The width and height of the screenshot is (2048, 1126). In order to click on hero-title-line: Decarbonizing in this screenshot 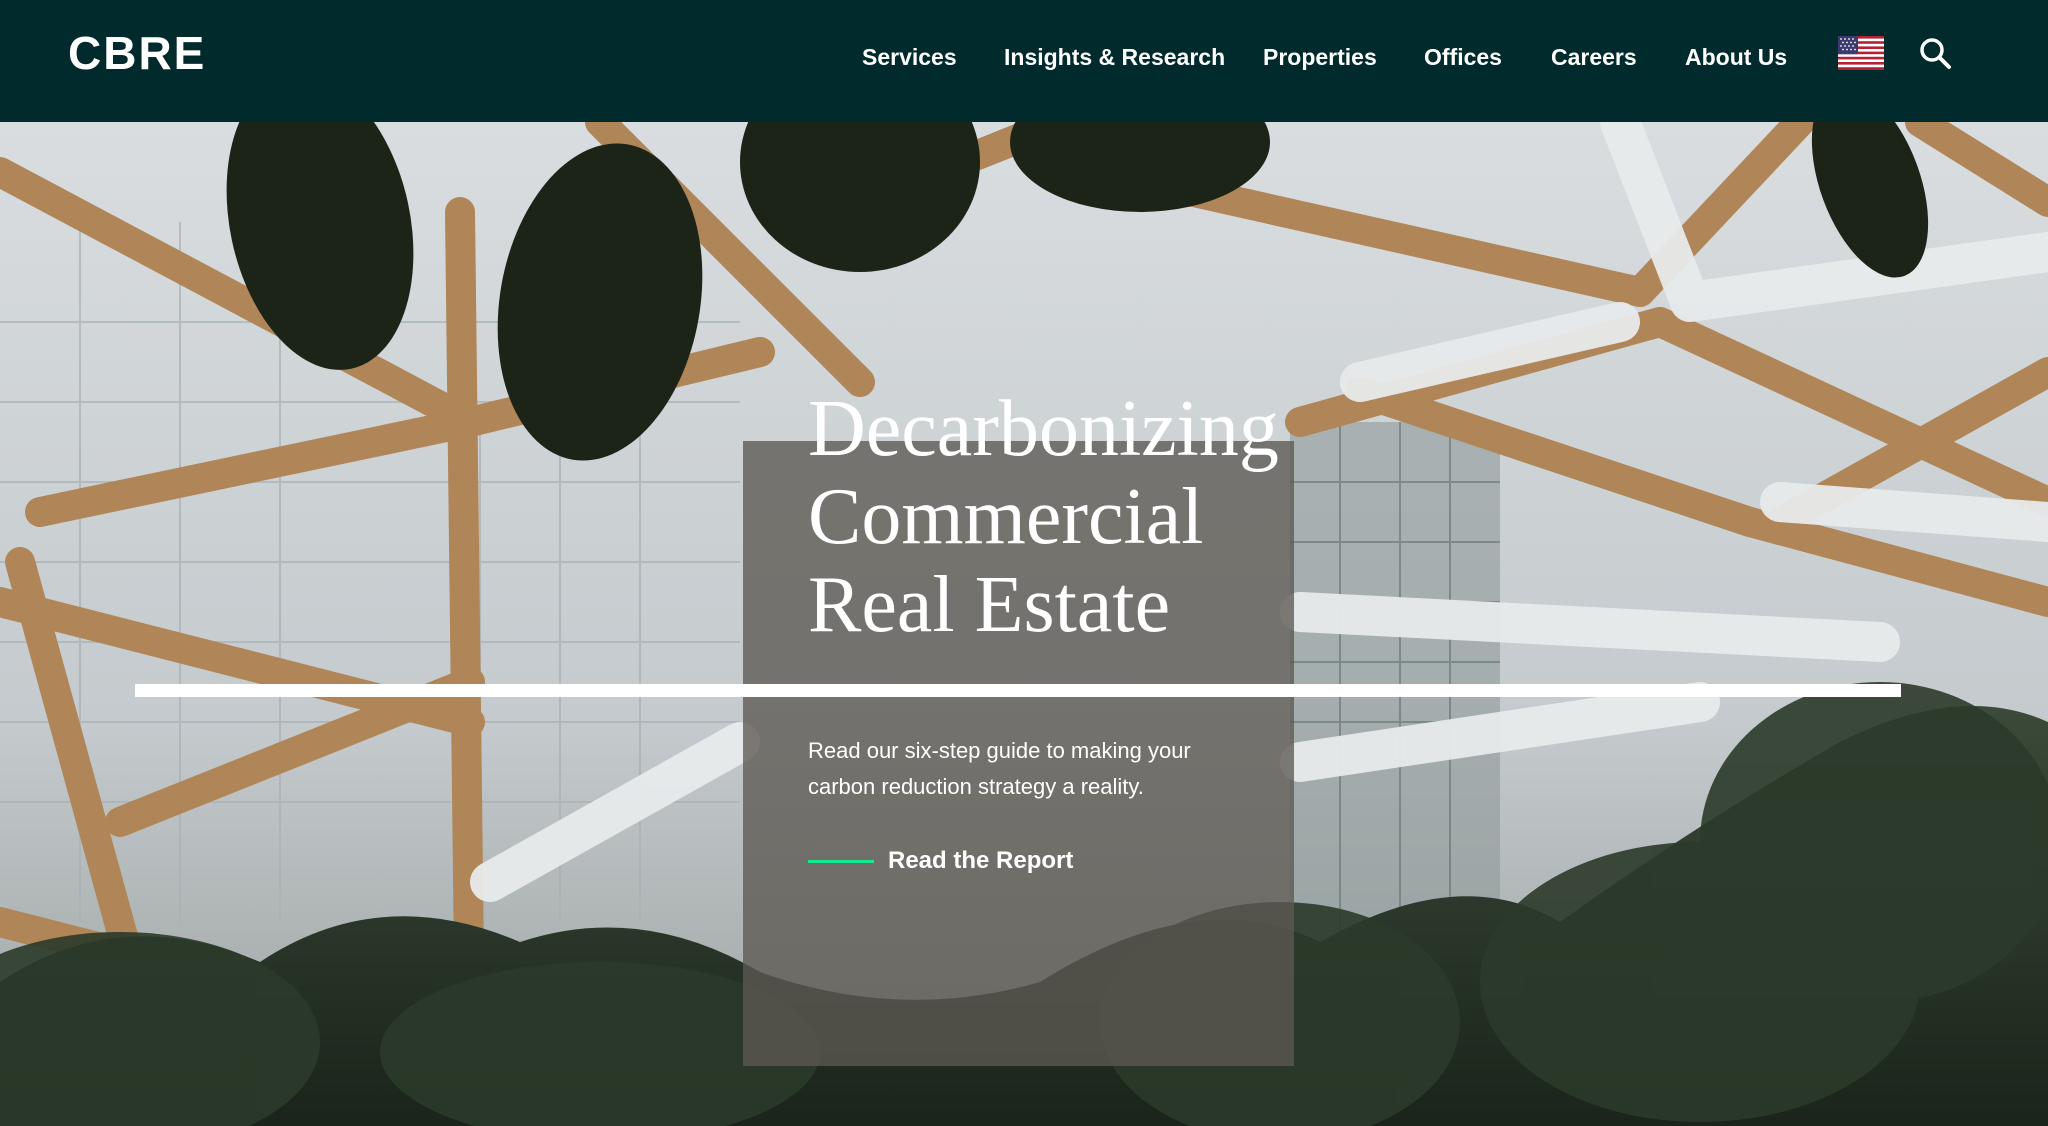, I will do `click(1043, 429)`.